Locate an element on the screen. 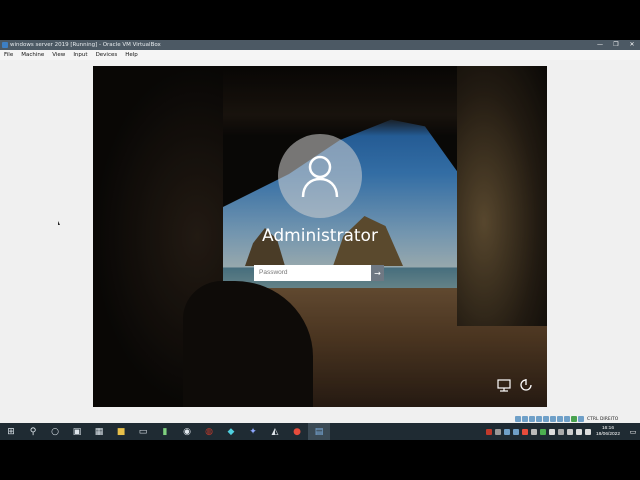  network-app-icon: ◭ is located at coordinates (275, 431).